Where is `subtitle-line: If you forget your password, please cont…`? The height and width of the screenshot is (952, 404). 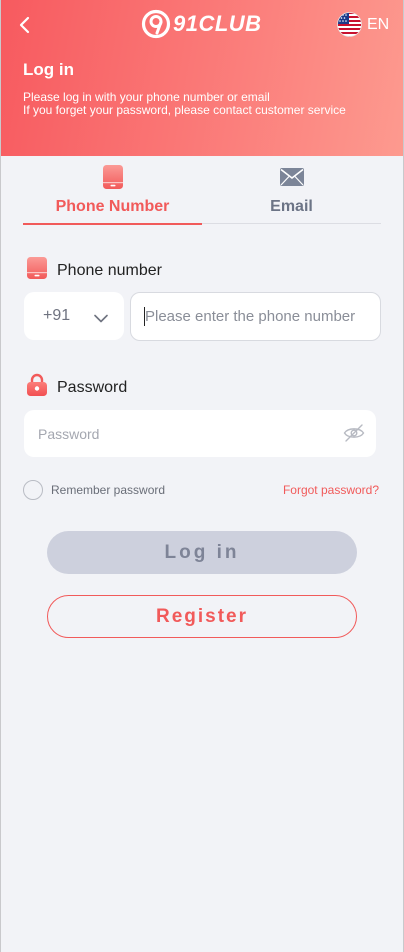
subtitle-line: If you forget your password, please cont… is located at coordinates (184, 110).